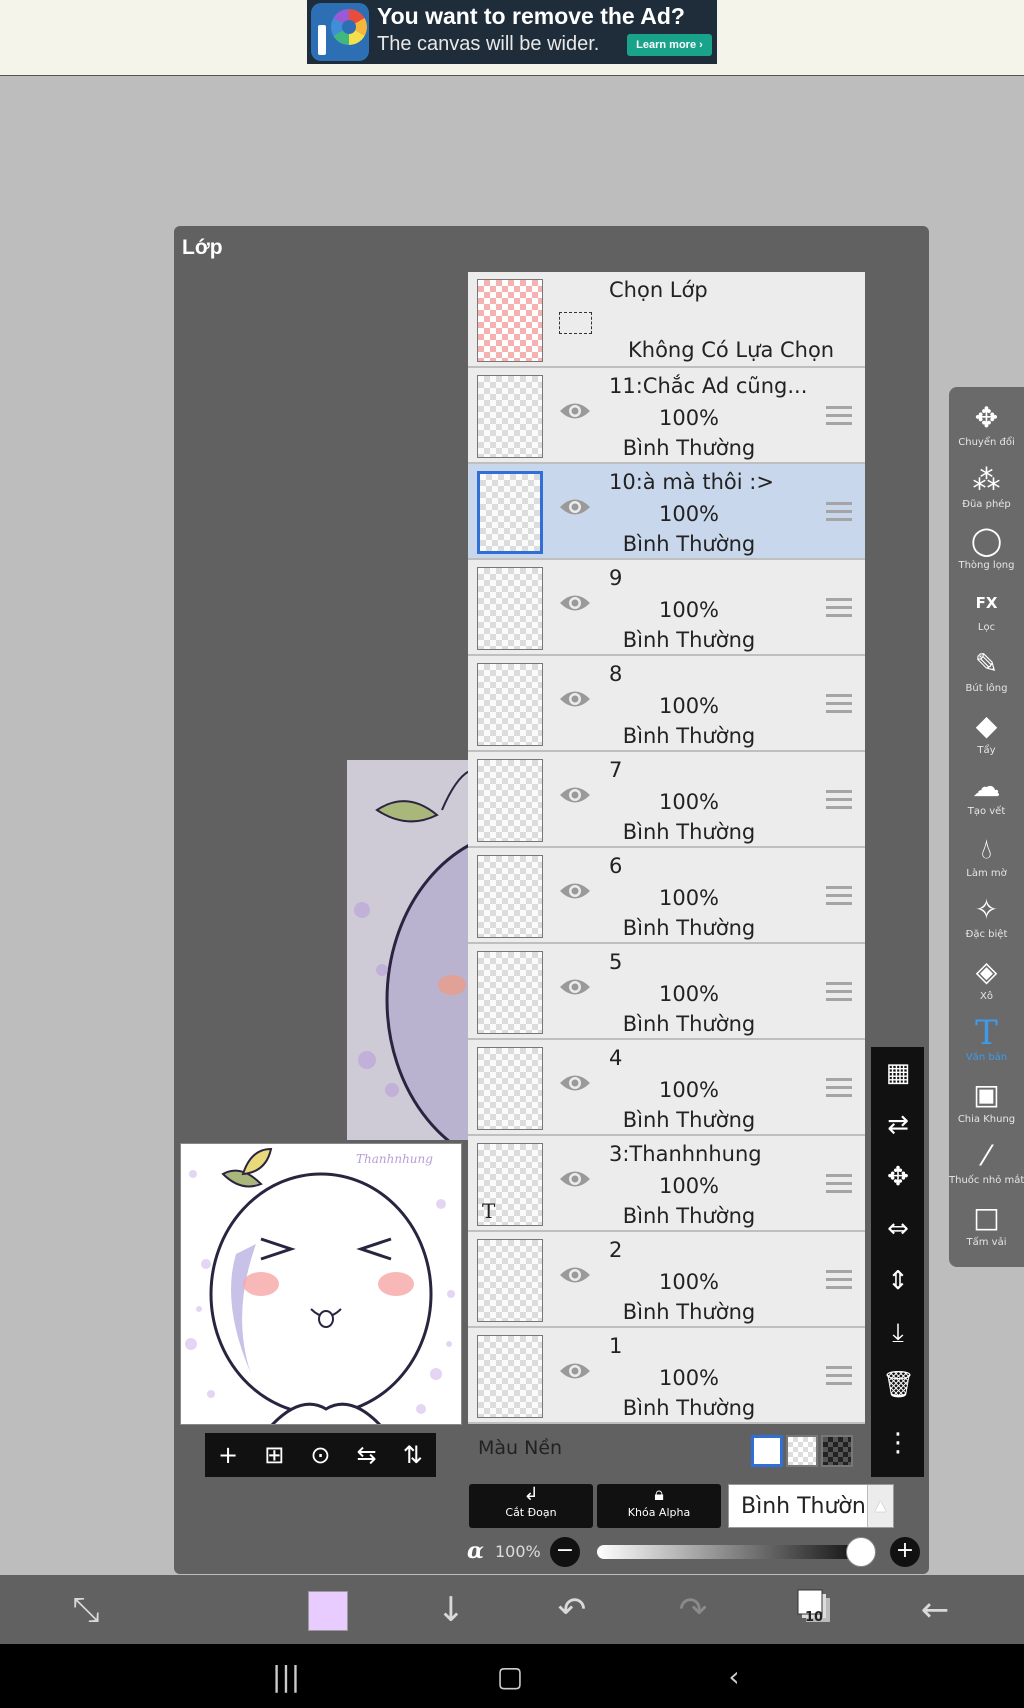 The width and height of the screenshot is (1024, 1708). What do you see at coordinates (898, 1385) in the screenshot?
I see `trash-icon: 🗑` at bounding box center [898, 1385].